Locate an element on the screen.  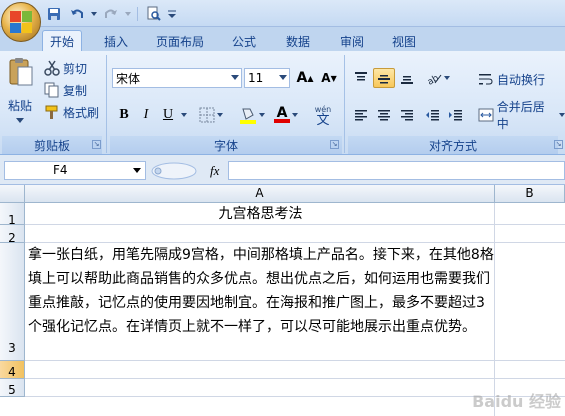
watermark: Baidu 经验 is located at coordinates (516, 401).